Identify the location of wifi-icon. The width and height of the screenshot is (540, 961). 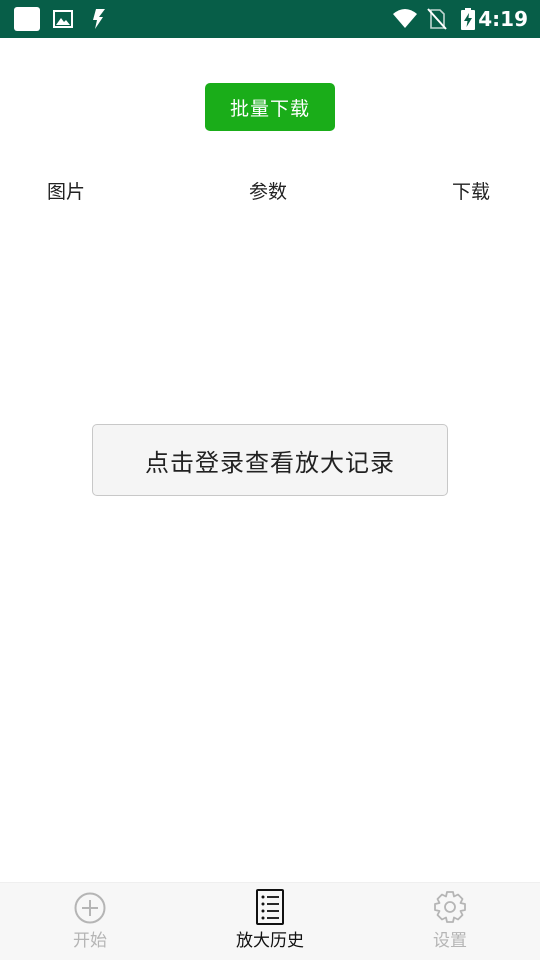
(405, 18).